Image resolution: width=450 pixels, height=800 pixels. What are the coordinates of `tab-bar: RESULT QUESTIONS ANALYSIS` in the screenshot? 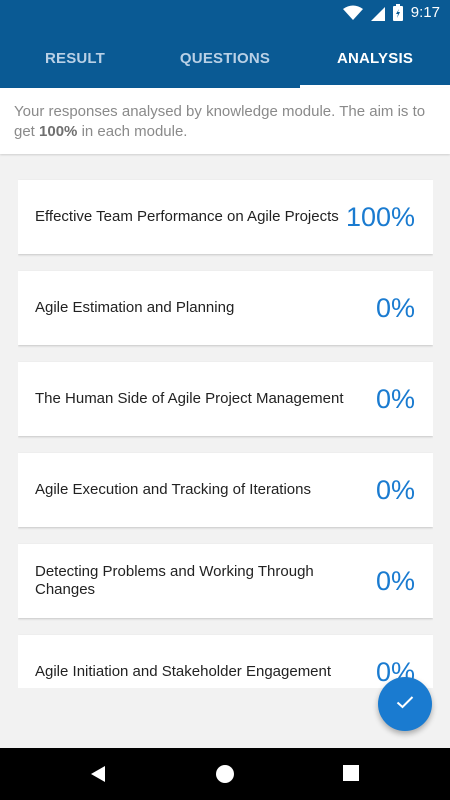 It's located at (225, 58).